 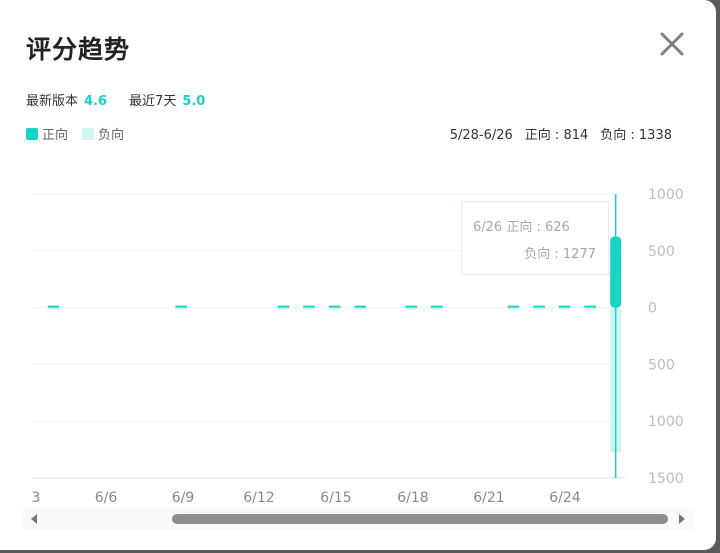 What do you see at coordinates (88, 133) in the screenshot?
I see `legend-negative-swatch` at bounding box center [88, 133].